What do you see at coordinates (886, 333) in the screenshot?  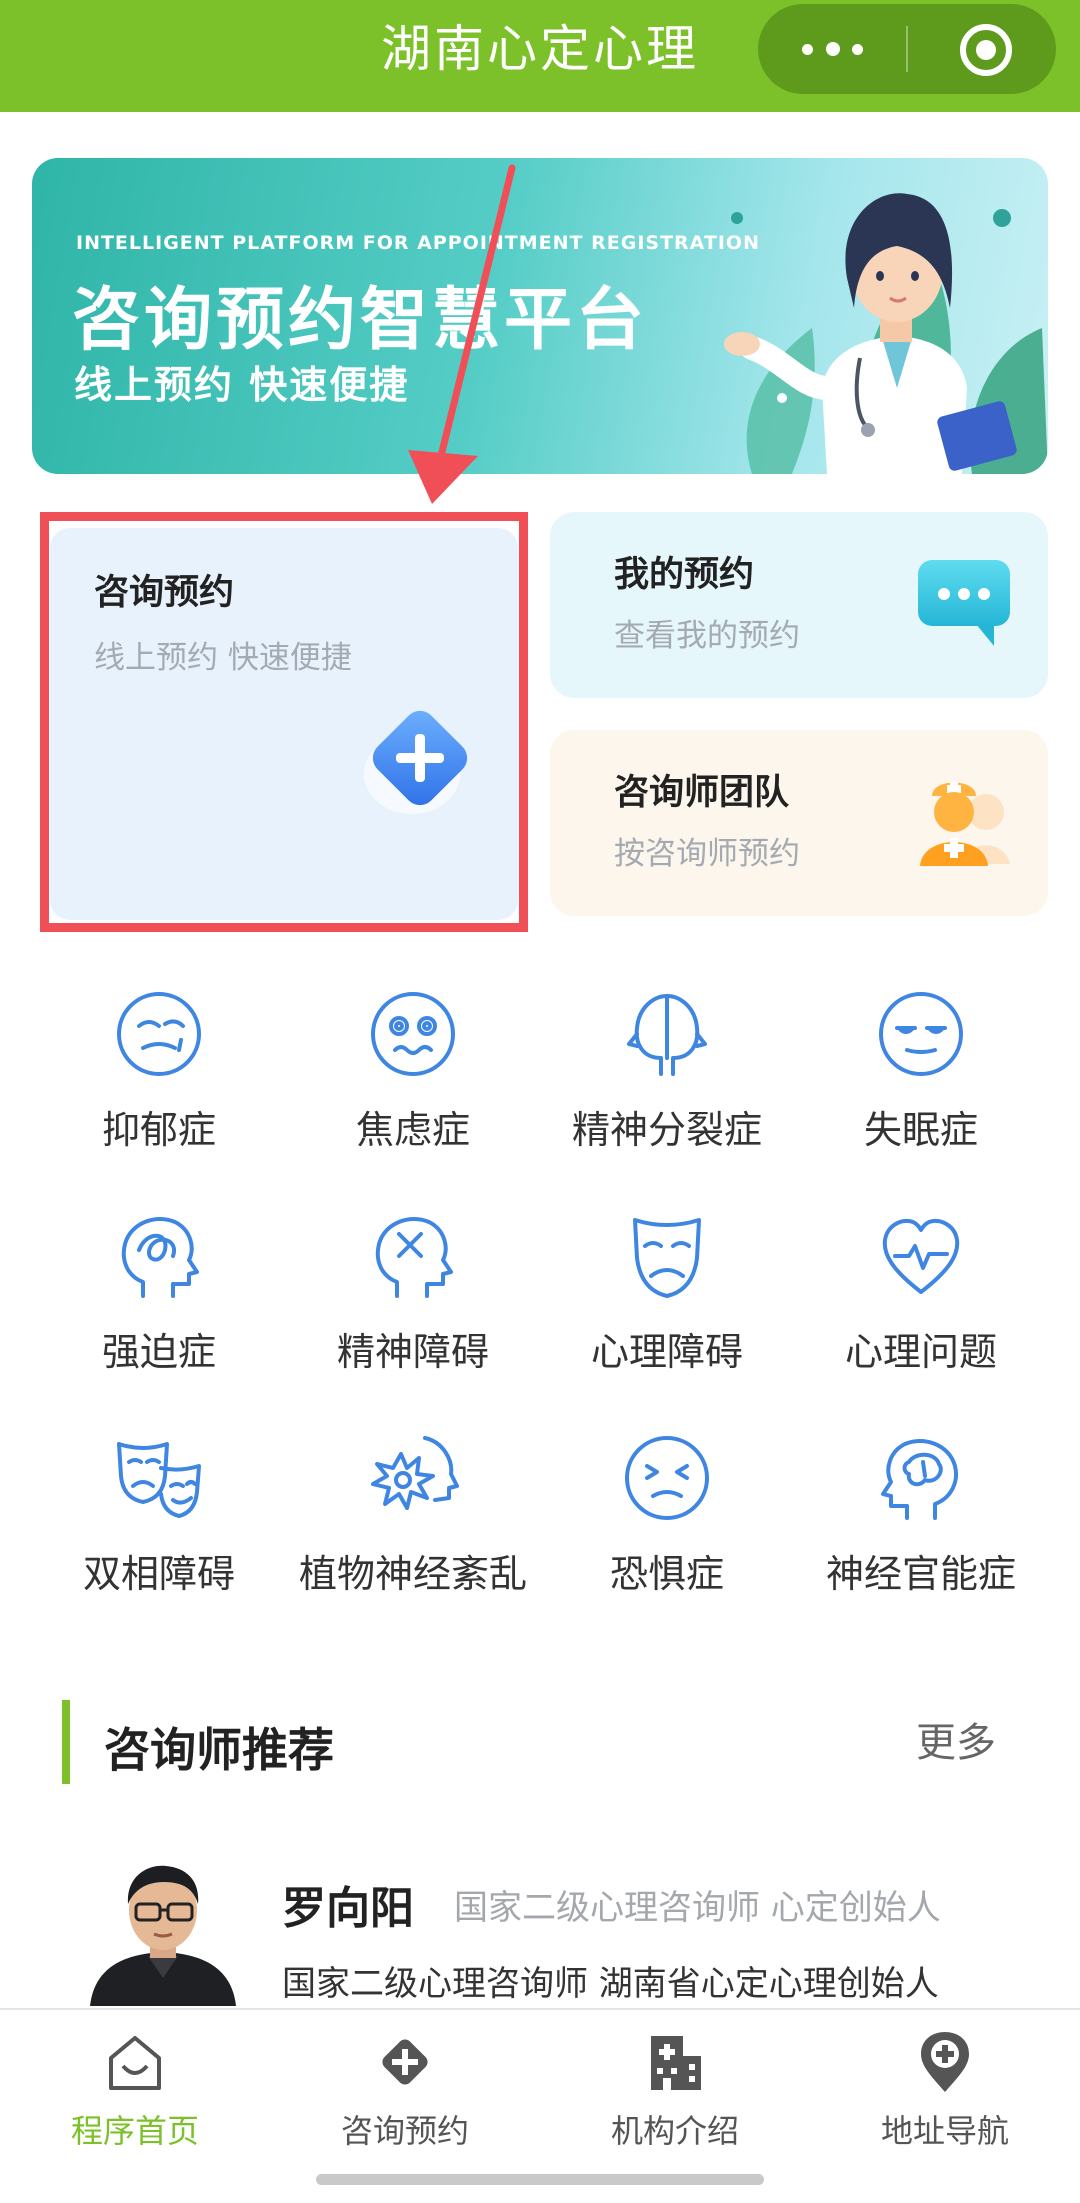 I see `doctor-illustration` at bounding box center [886, 333].